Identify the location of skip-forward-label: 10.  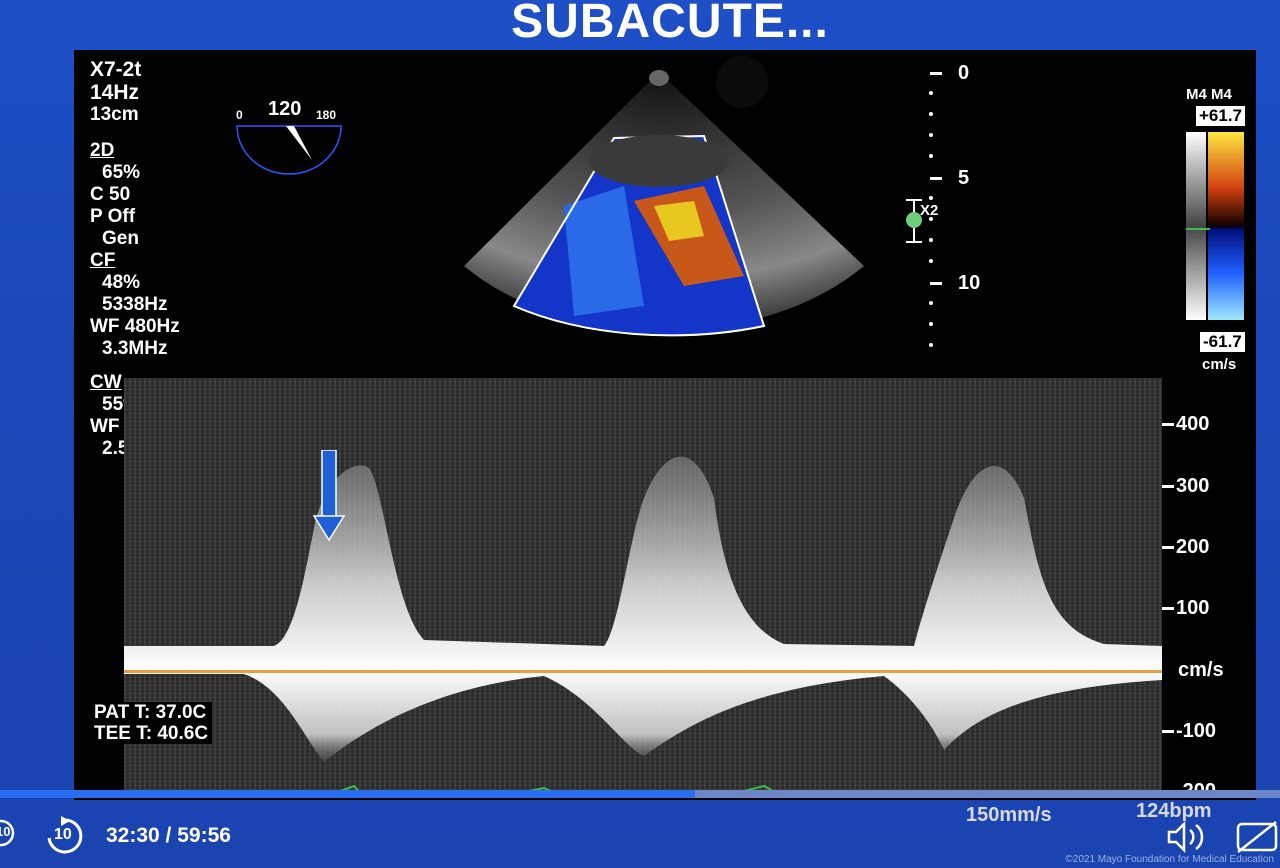
(63, 834).